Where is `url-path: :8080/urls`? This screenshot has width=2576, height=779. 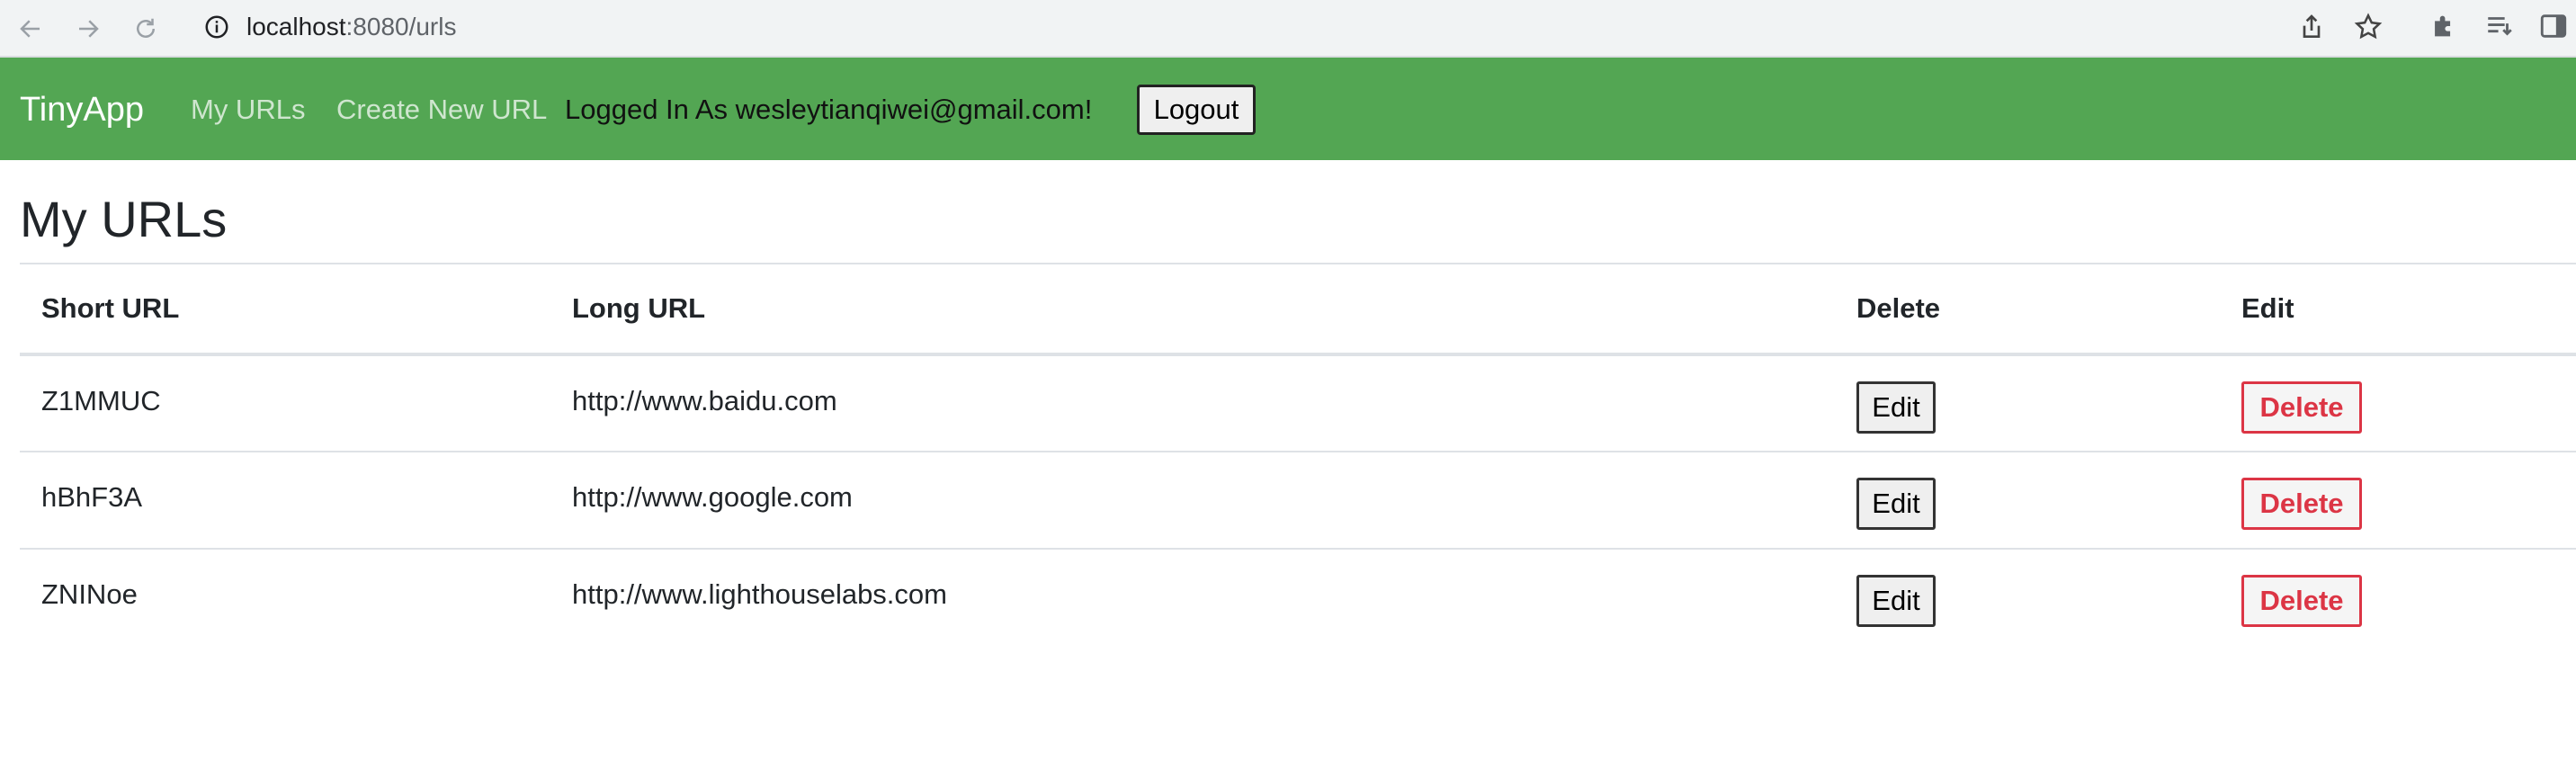 url-path: :8080/urls is located at coordinates (401, 26).